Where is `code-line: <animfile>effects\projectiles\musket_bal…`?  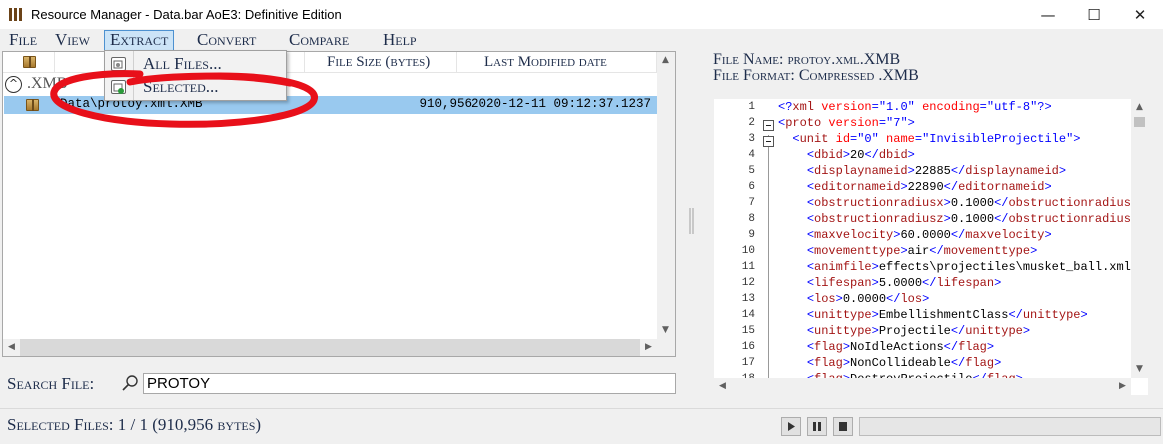
code-line: <animfile>effects\projectiles\musket_bal… is located at coordinates (968, 267).